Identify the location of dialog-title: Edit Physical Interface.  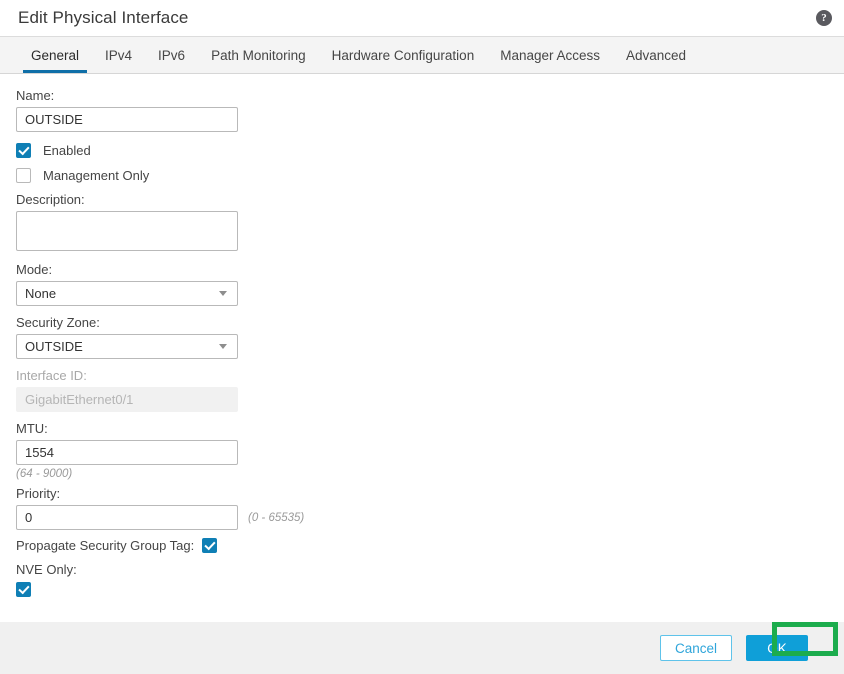
(103, 17).